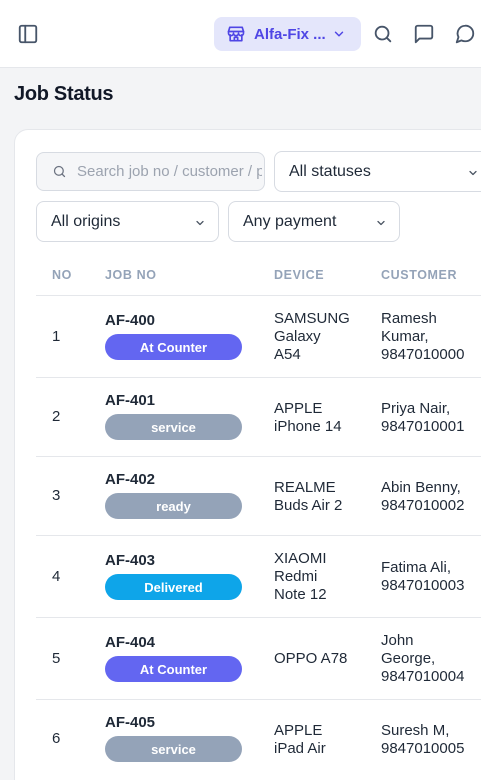 This screenshot has width=481, height=780. I want to click on customer-line: 9847010003, so click(423, 585).